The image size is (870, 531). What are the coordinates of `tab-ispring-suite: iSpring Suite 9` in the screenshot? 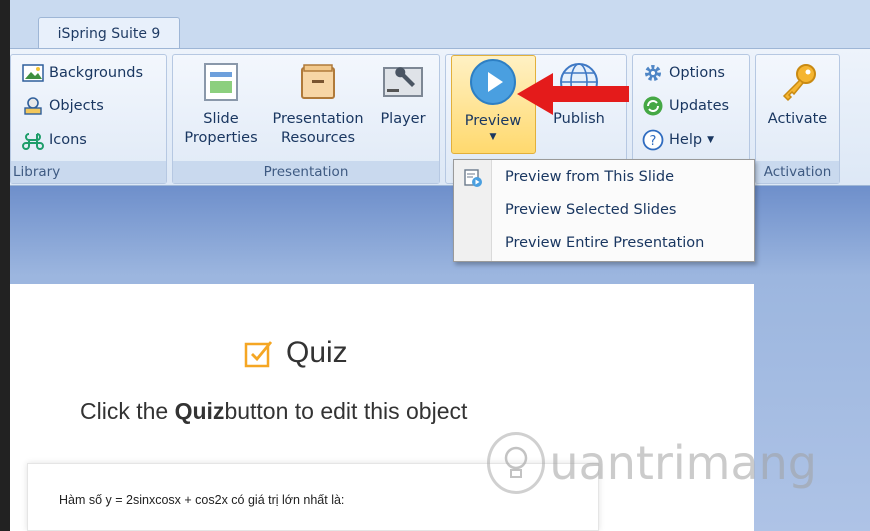 It's located at (109, 33).